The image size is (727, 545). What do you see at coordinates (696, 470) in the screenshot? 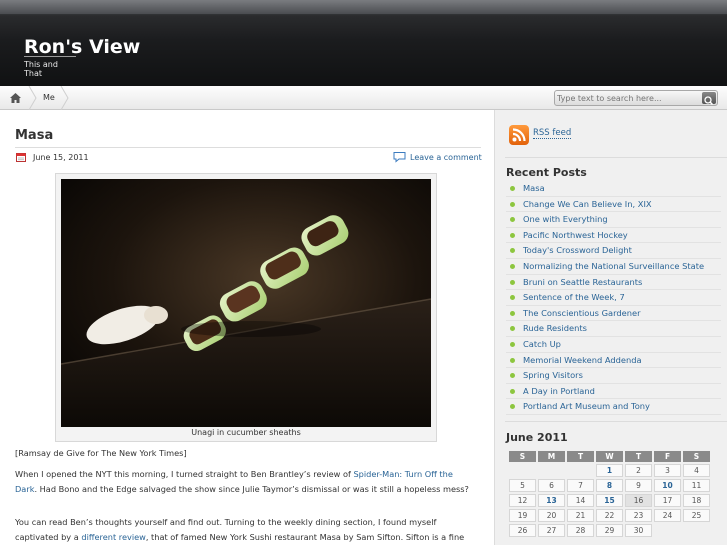
I see `calendar-day: 4` at bounding box center [696, 470].